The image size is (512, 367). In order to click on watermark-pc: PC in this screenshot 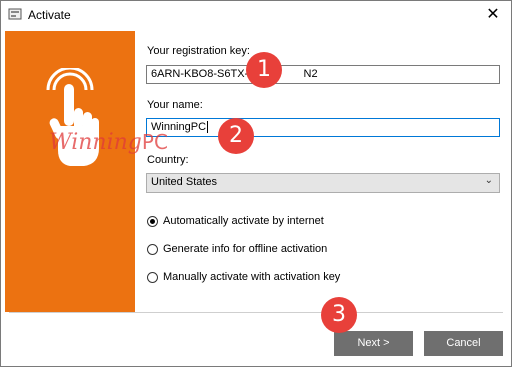, I will do `click(154, 142)`.